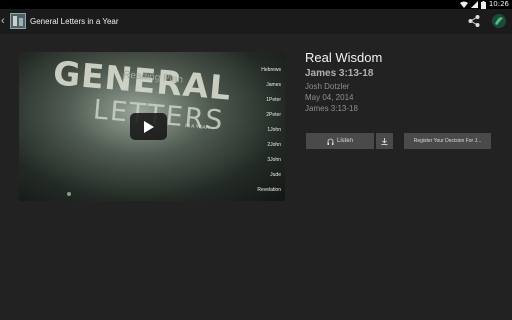 The width and height of the screenshot is (512, 320). I want to click on wifi-icon, so click(463, 4).